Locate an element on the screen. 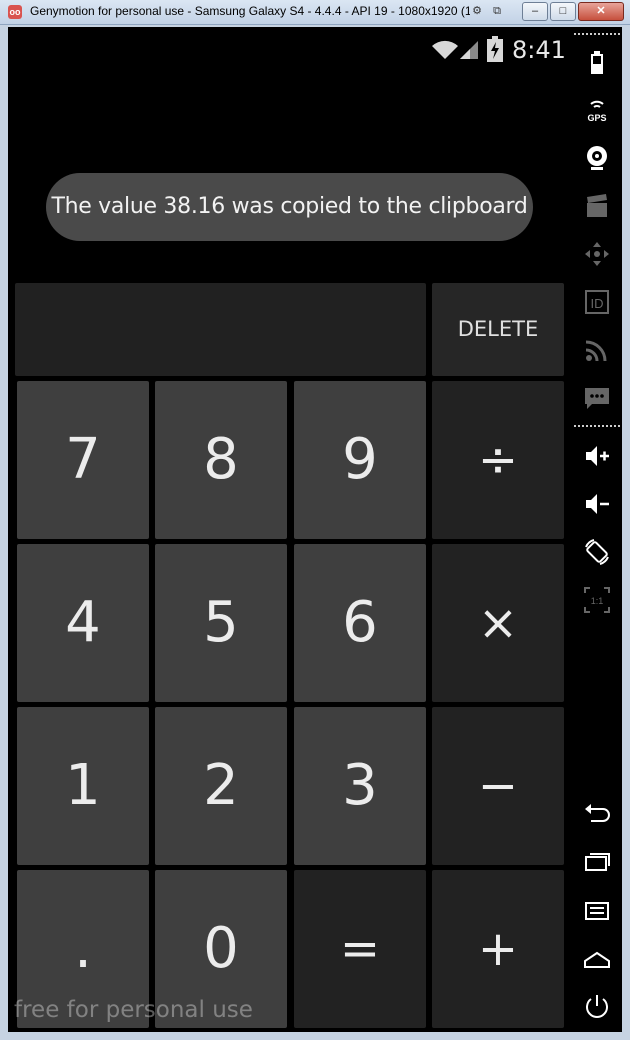  status-bar: 8:41 is located at coordinates (290, 48).